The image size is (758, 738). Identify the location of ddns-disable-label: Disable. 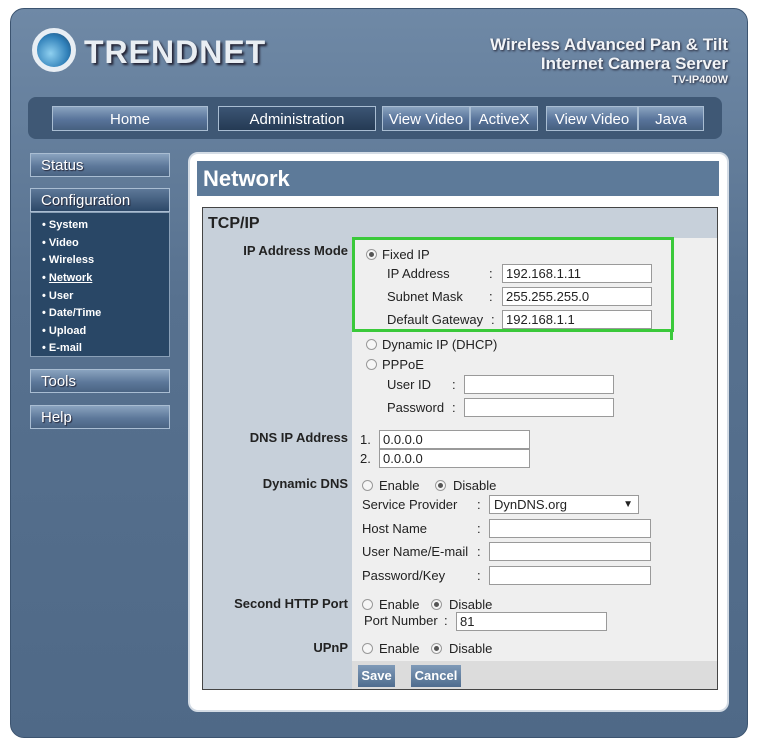
(475, 485).